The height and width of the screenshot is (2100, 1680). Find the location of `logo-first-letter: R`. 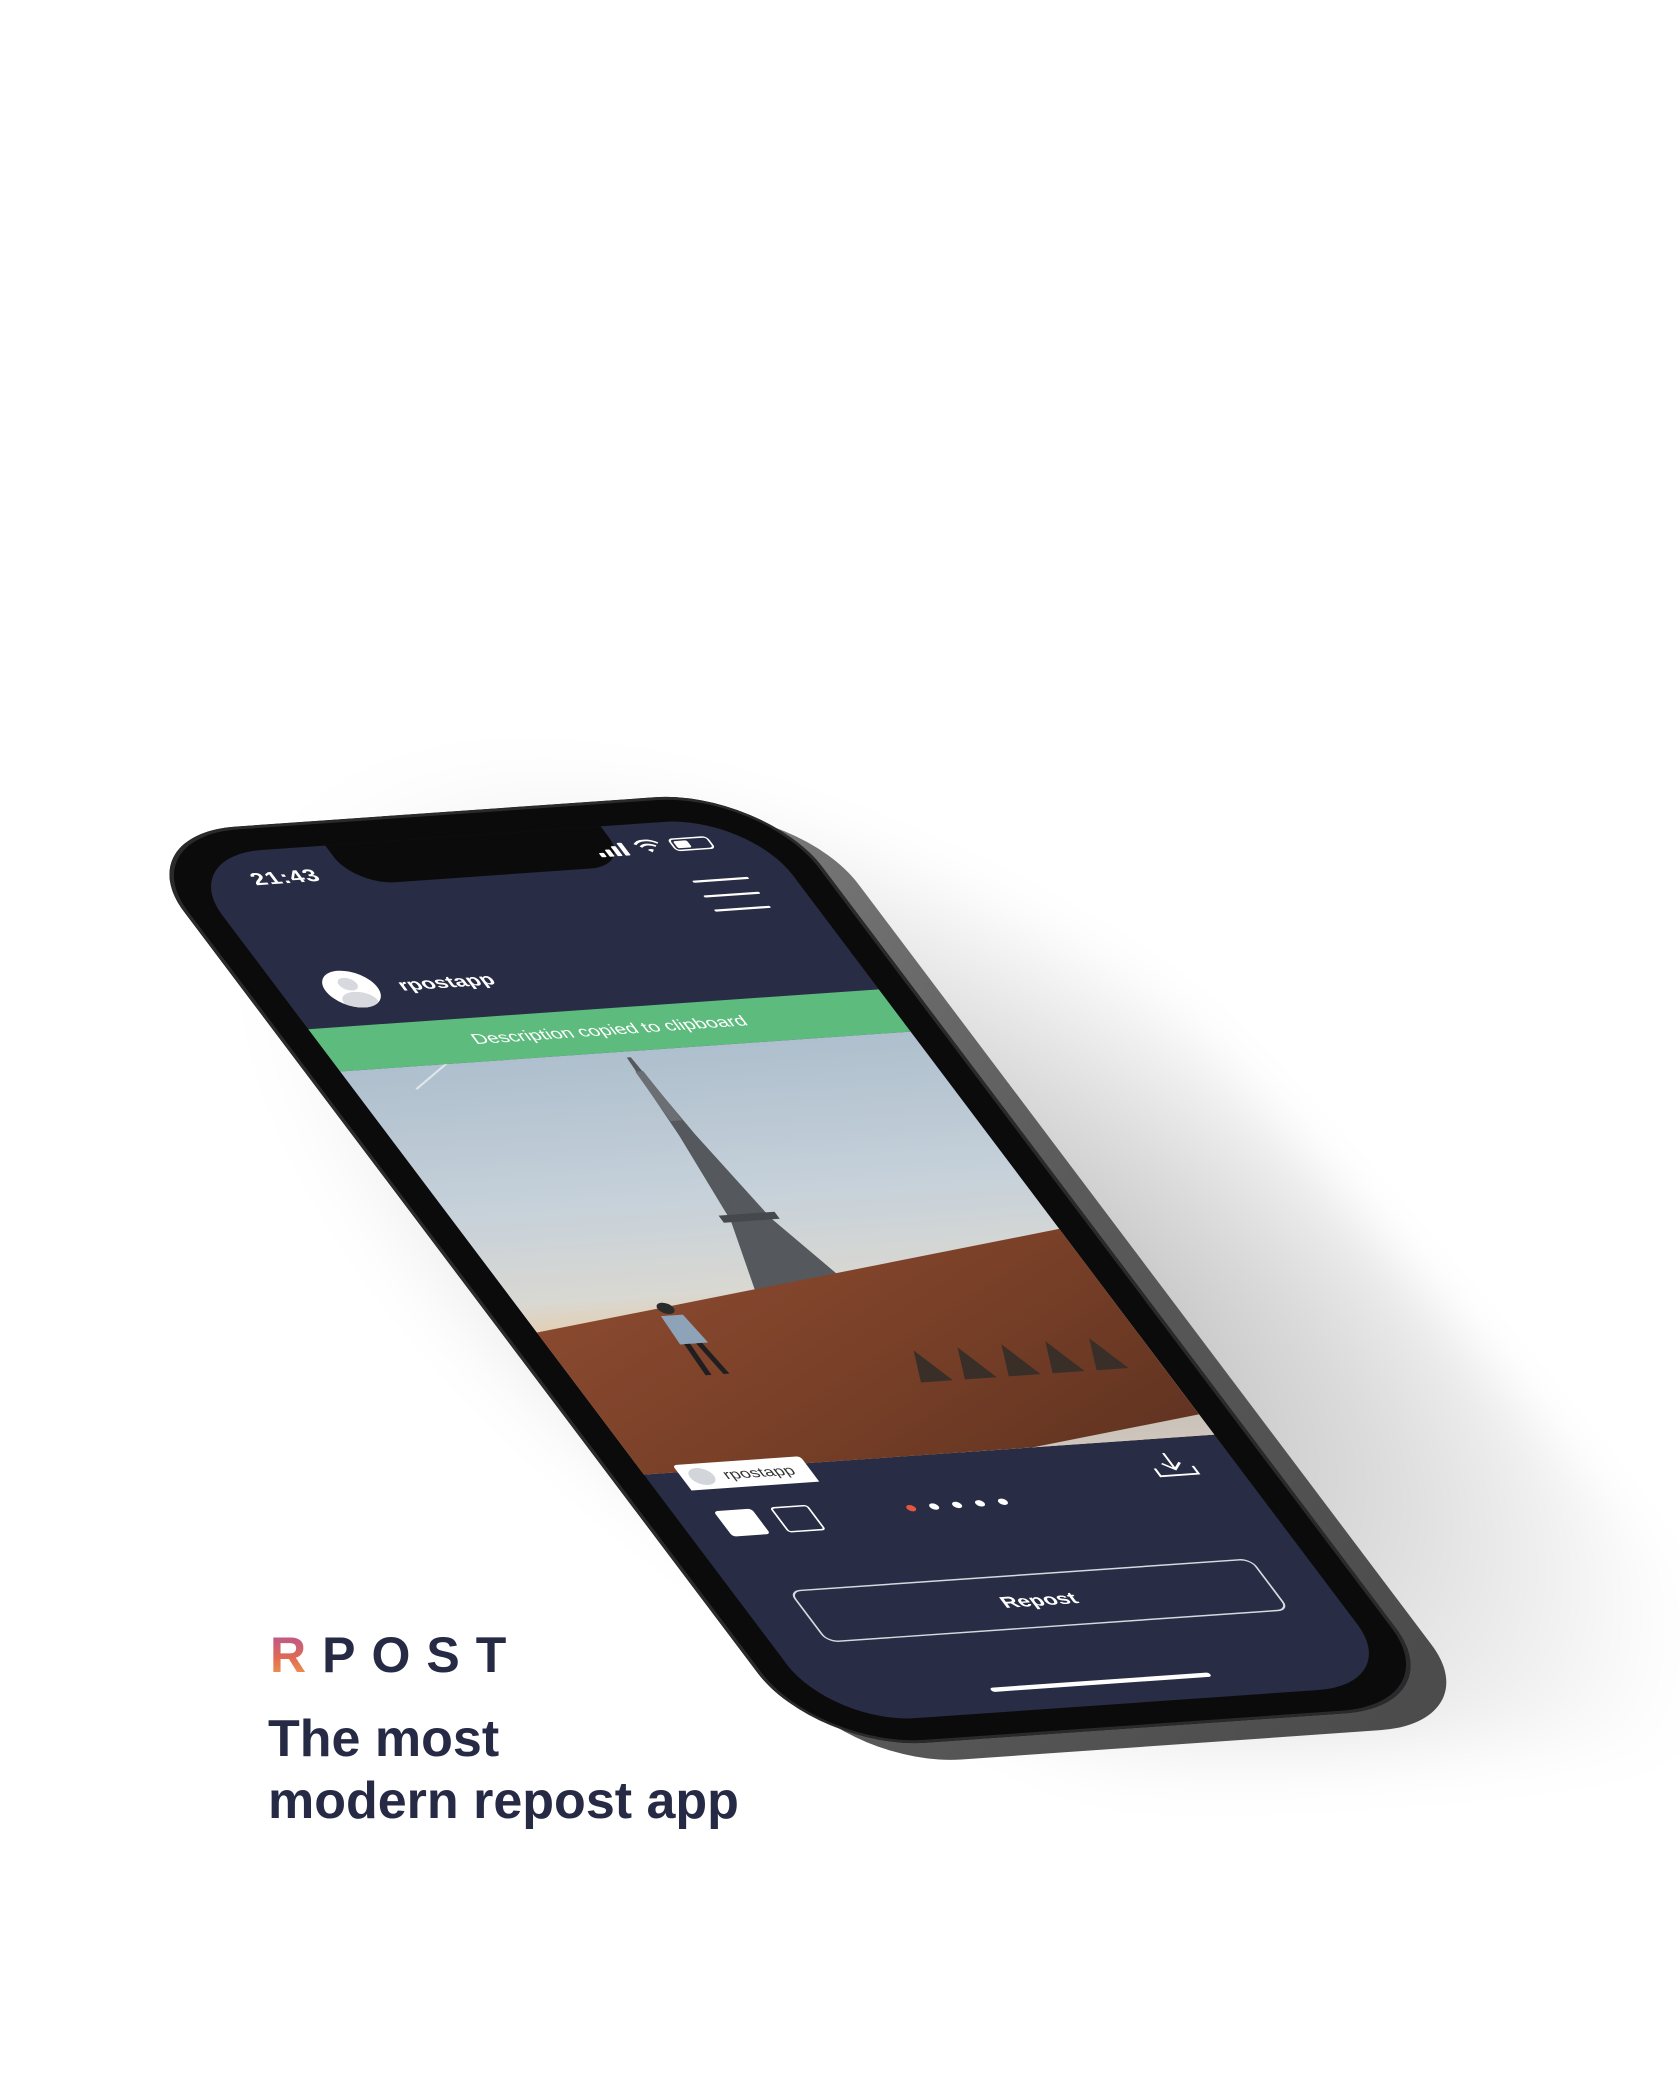

logo-first-letter: R is located at coordinates (296, 1655).